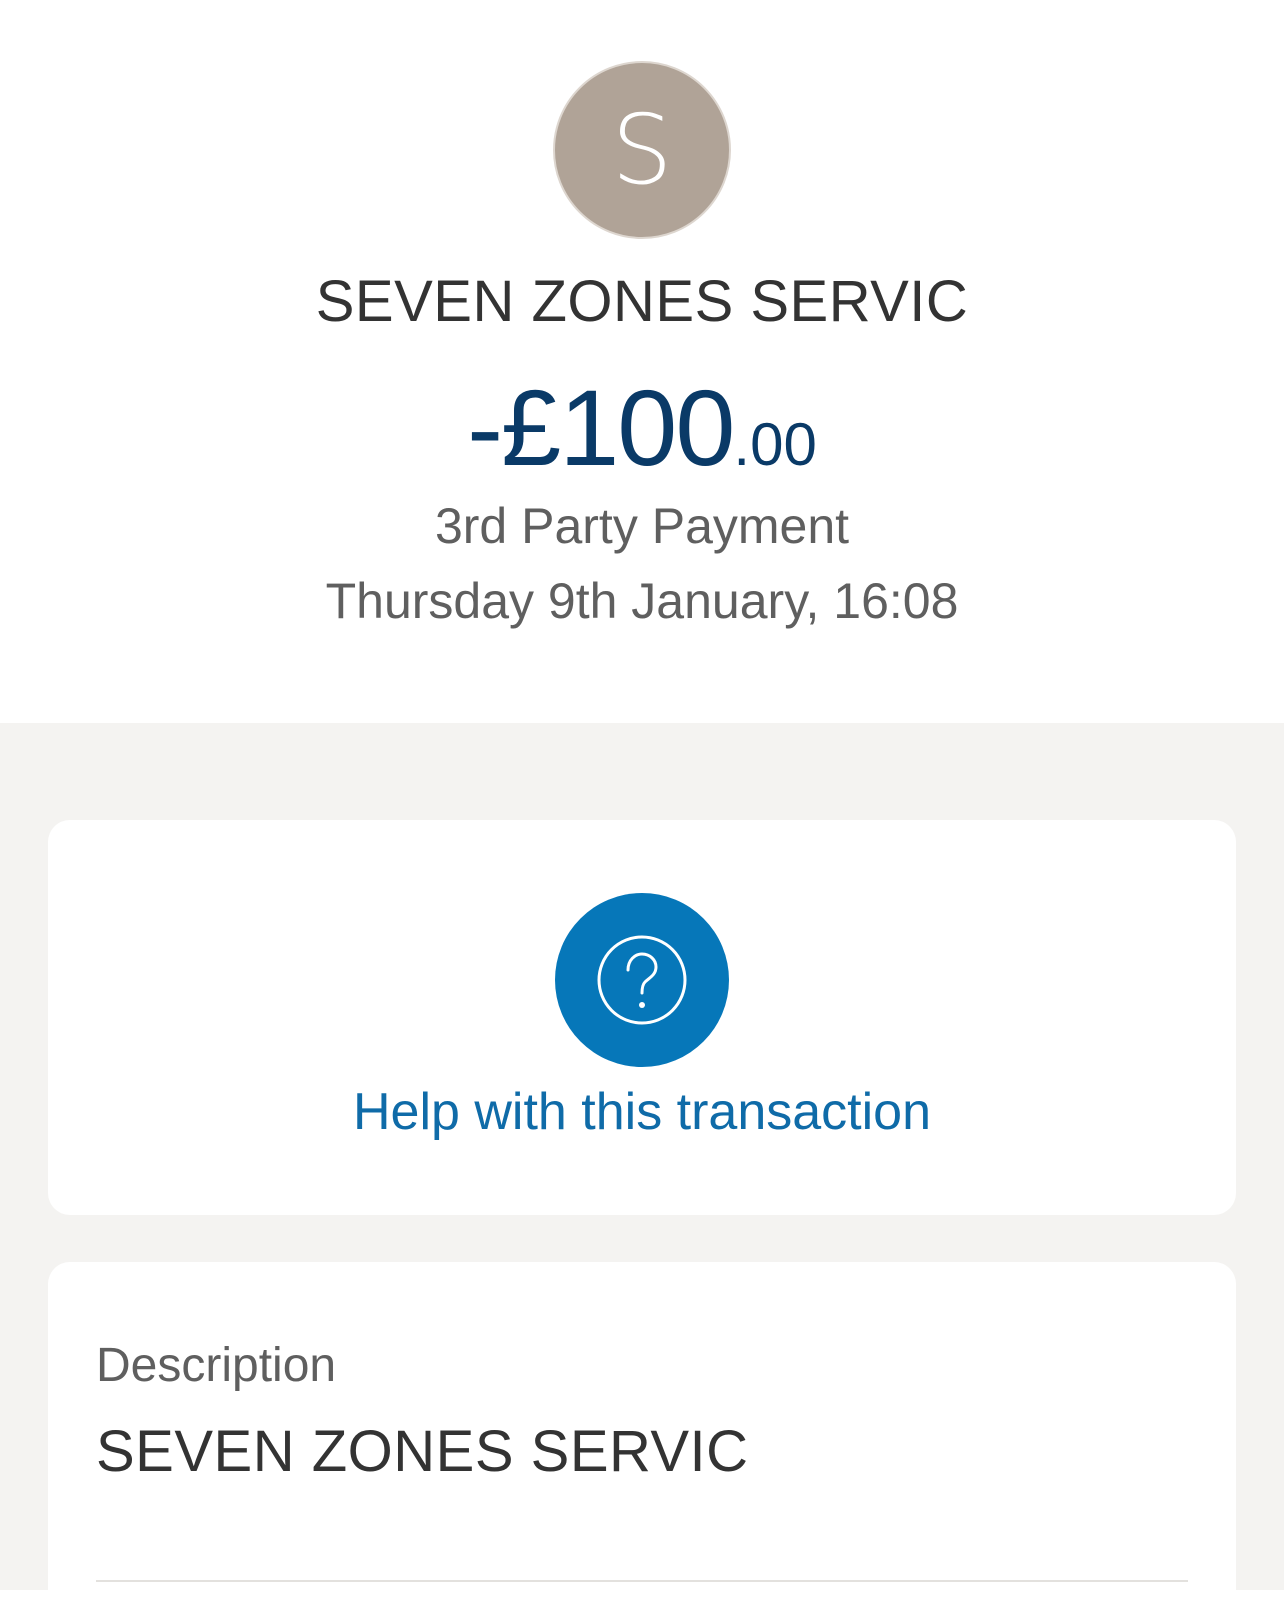 The image size is (1284, 1622). What do you see at coordinates (642, 301) in the screenshot?
I see `merchant-name: SEVEN ZONES SERVIC` at bounding box center [642, 301].